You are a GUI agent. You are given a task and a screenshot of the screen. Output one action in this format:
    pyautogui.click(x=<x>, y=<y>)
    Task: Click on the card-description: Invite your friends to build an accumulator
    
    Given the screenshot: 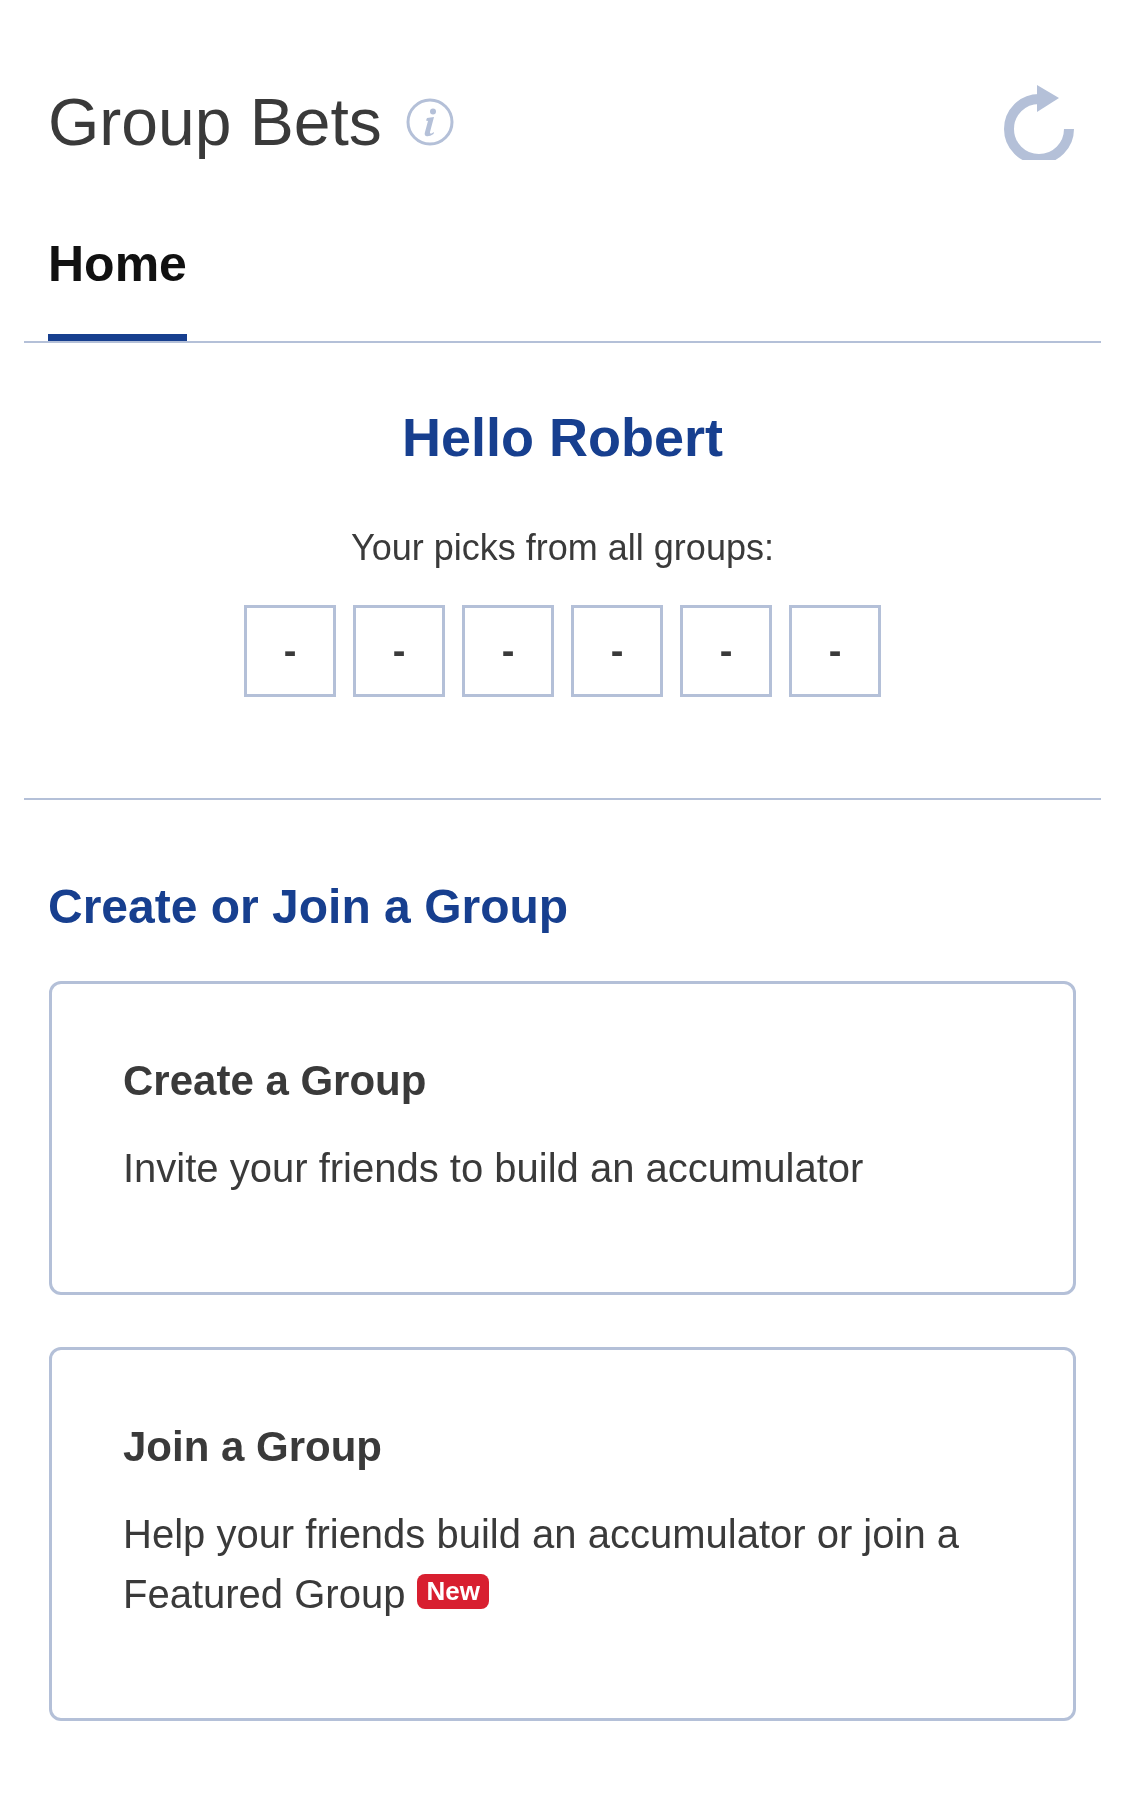 What is the action you would take?
    pyautogui.click(x=494, y=1168)
    